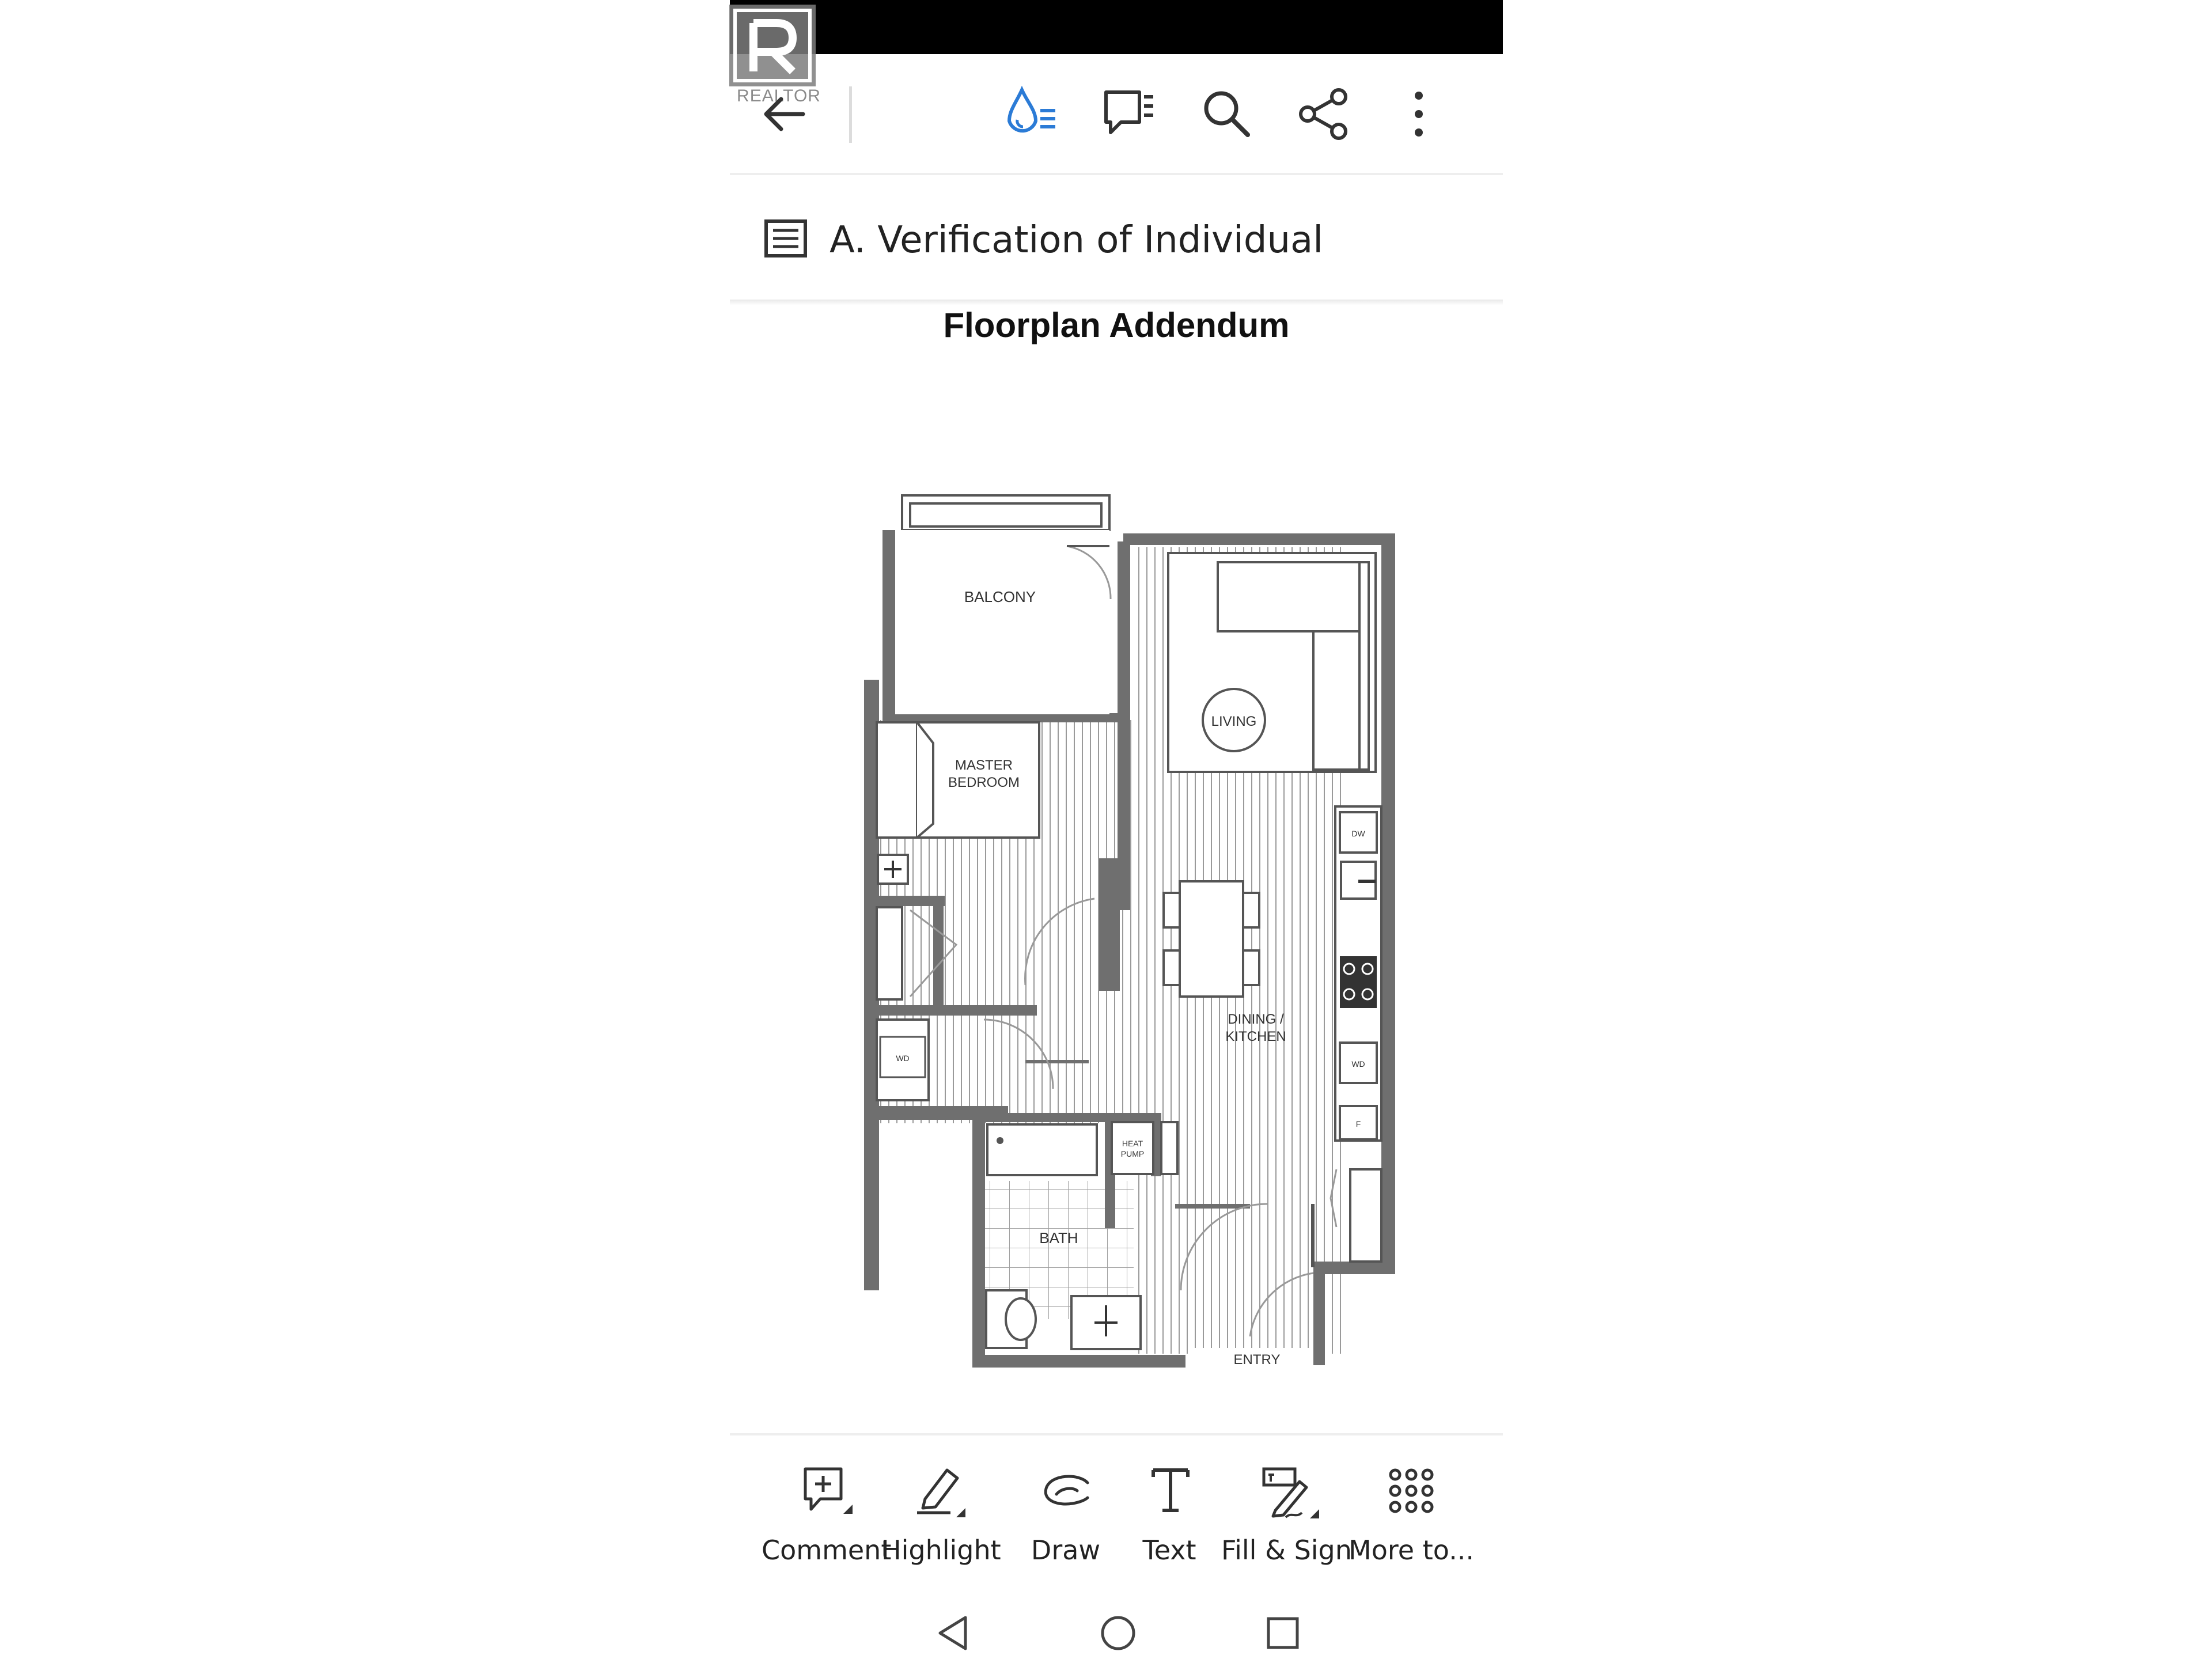 This screenshot has width=2212, height=1659. I want to click on liquid-mode-button, so click(1032, 114).